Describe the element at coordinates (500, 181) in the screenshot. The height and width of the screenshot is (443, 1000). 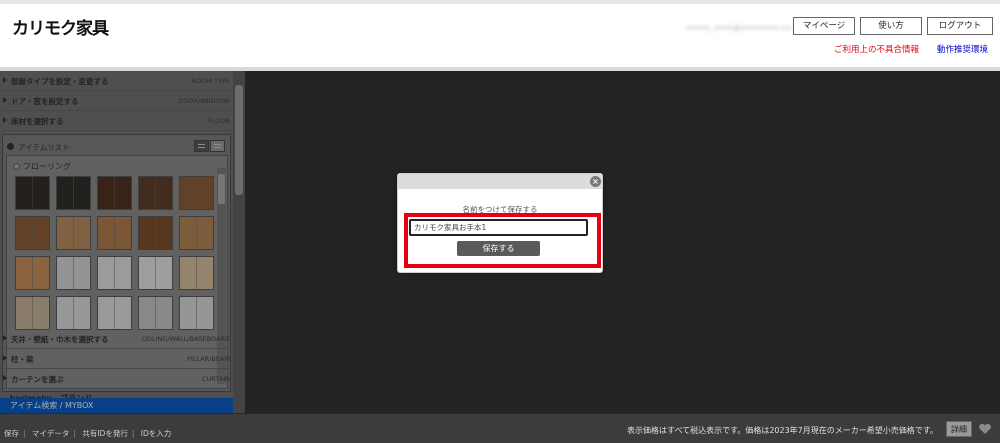
I see `dialog-titlebar` at that location.